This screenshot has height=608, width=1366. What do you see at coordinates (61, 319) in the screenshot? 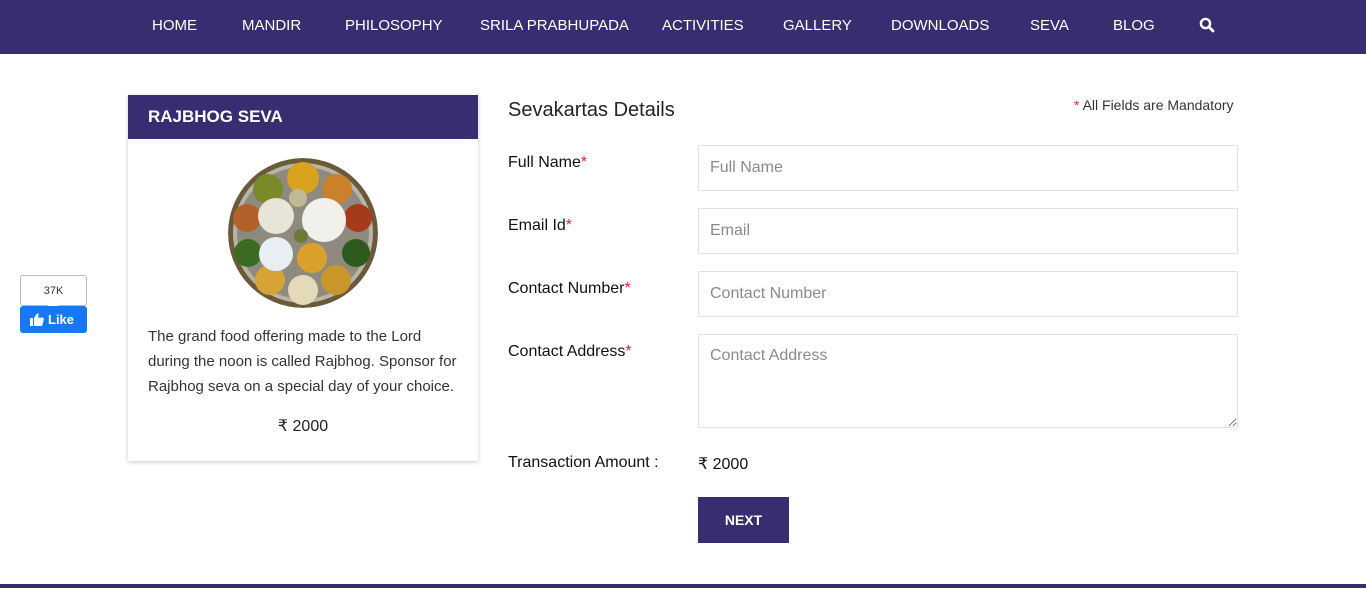
I see `like-label: Like` at bounding box center [61, 319].